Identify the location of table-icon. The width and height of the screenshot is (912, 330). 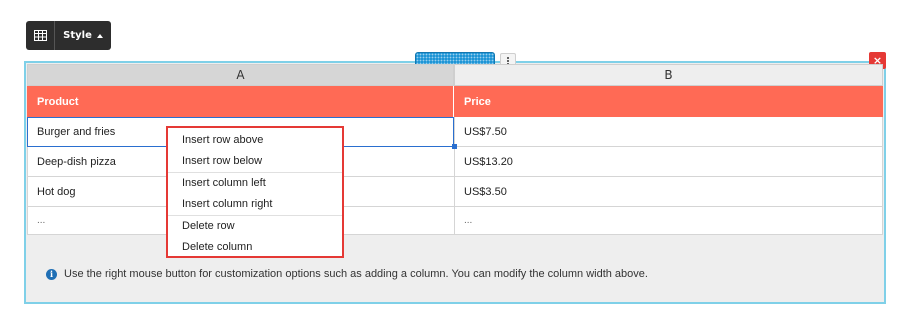
(40, 35).